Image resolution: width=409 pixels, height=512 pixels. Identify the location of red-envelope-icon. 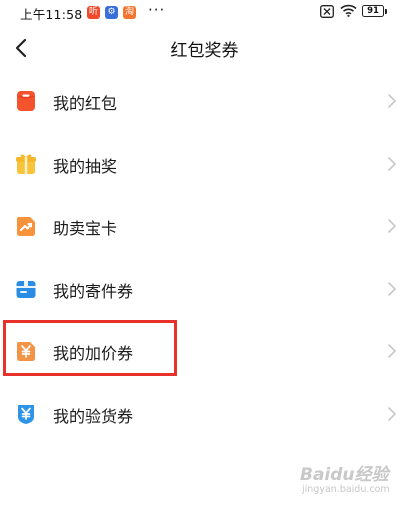
(26, 101).